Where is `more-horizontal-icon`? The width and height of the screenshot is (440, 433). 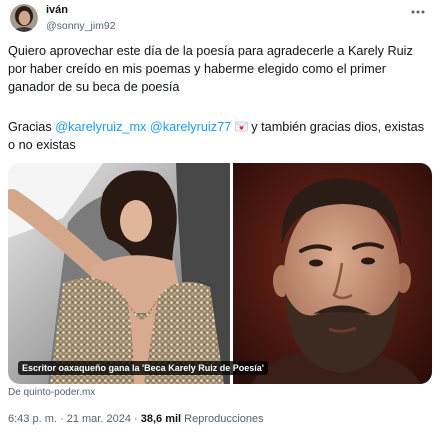 more-horizontal-icon is located at coordinates (418, 12).